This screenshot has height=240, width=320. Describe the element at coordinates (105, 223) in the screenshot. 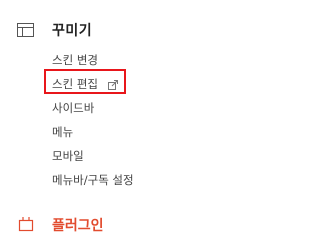

I see `section-header-plugin: 플러그인` at that location.